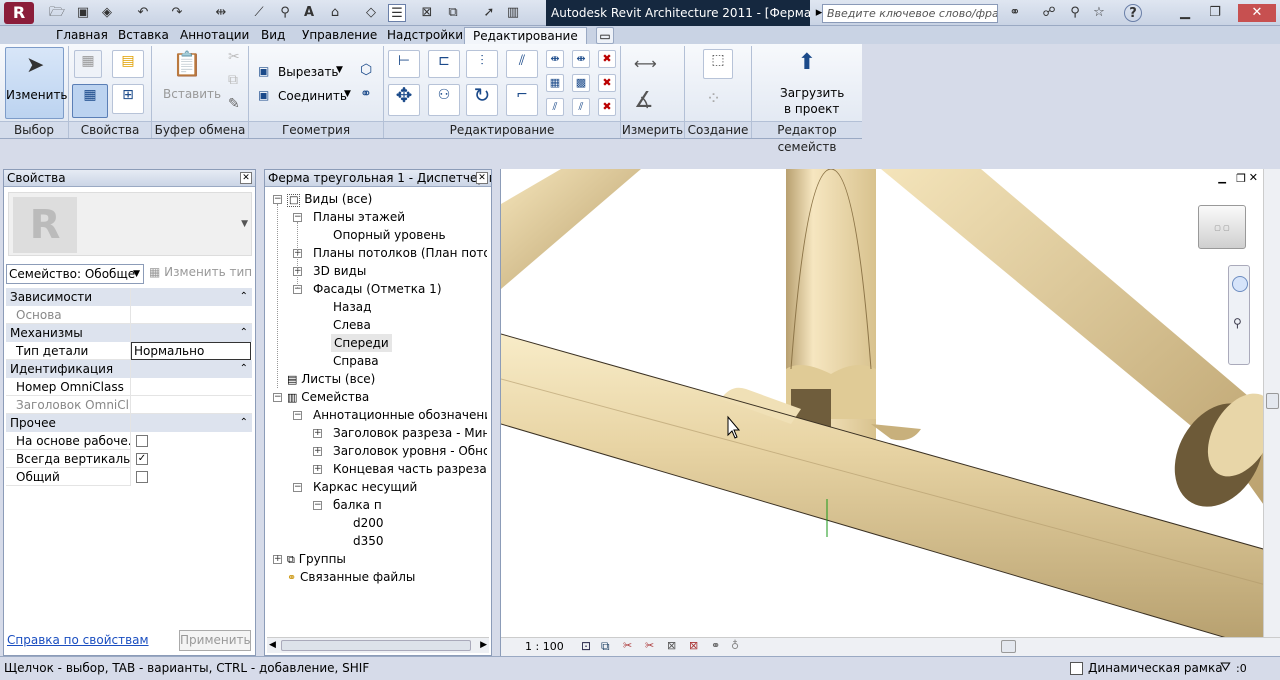 The image size is (1280, 680). Describe the element at coordinates (316, 559) in the screenshot. I see `tree-groups: ⧉ Группы` at that location.